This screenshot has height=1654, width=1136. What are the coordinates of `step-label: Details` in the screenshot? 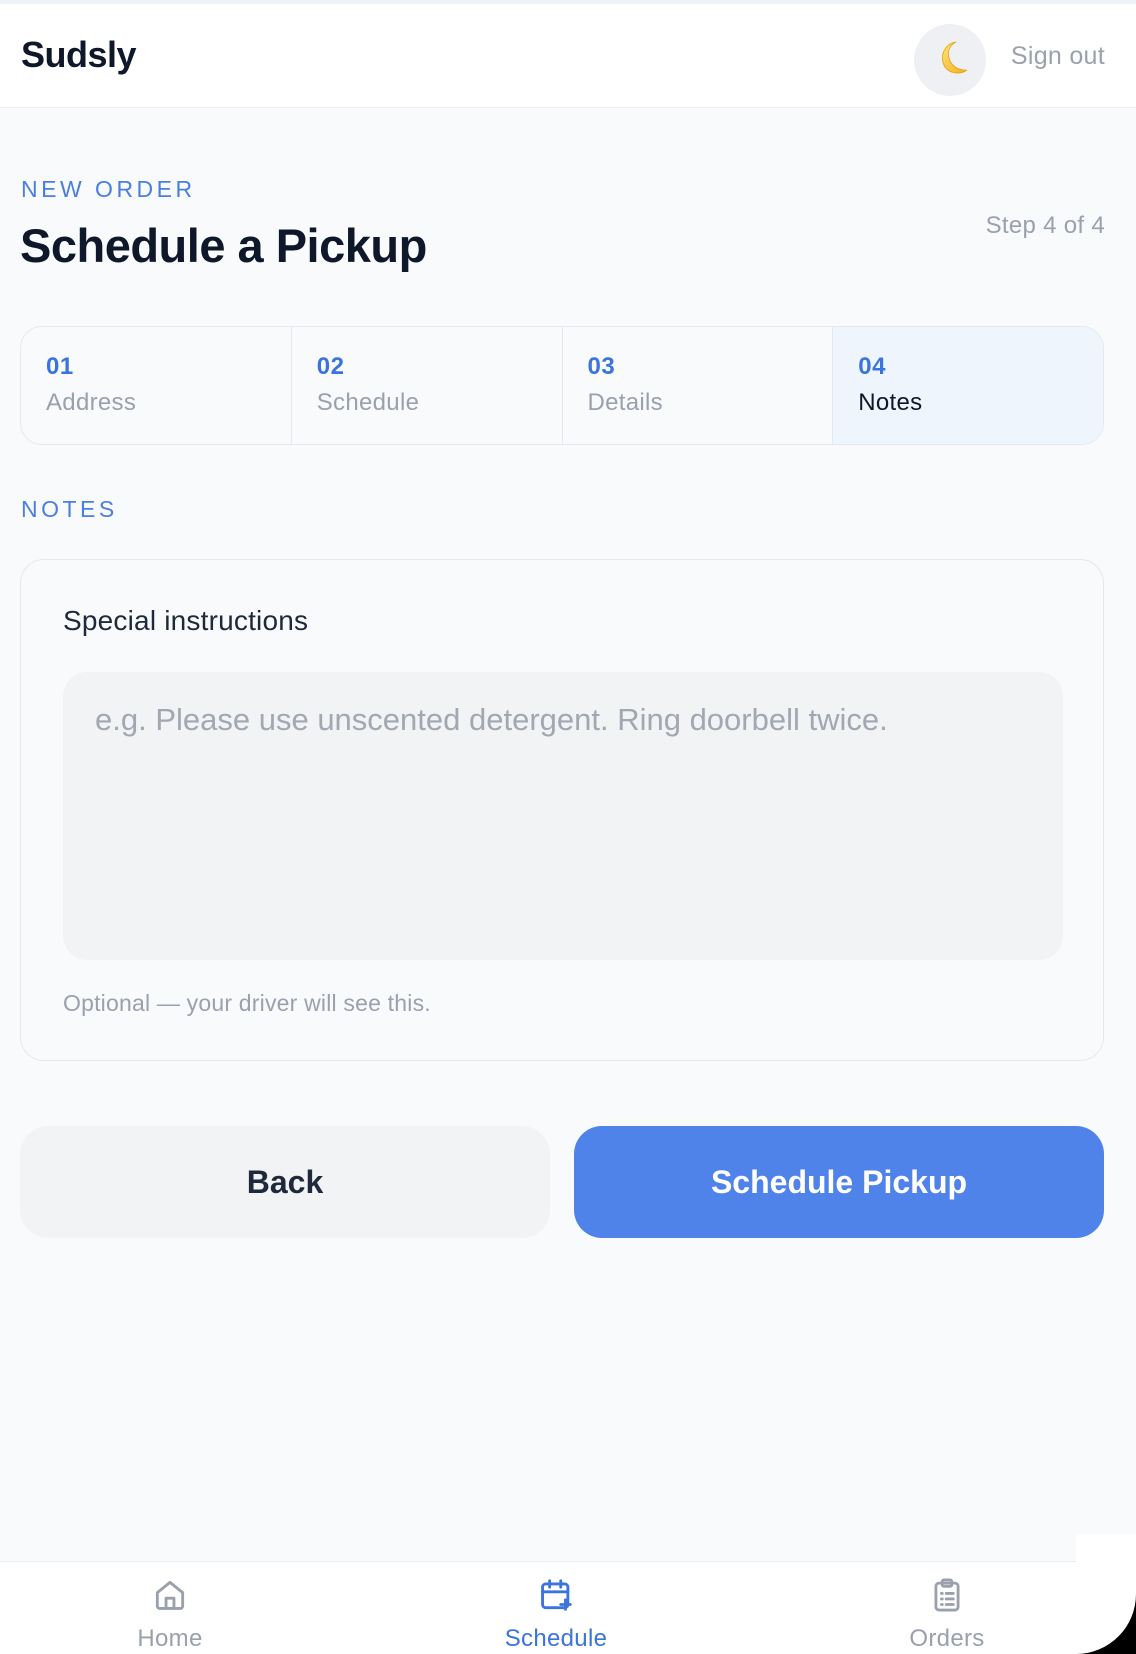 It's located at (625, 402).